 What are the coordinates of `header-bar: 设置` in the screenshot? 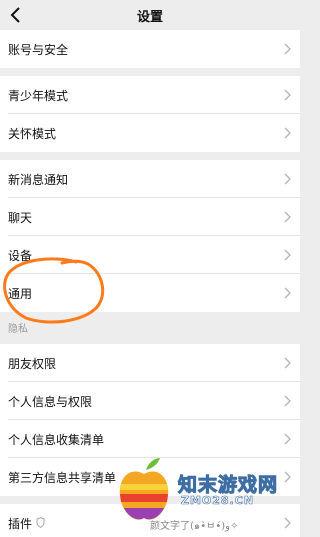 It's located at (150, 15).